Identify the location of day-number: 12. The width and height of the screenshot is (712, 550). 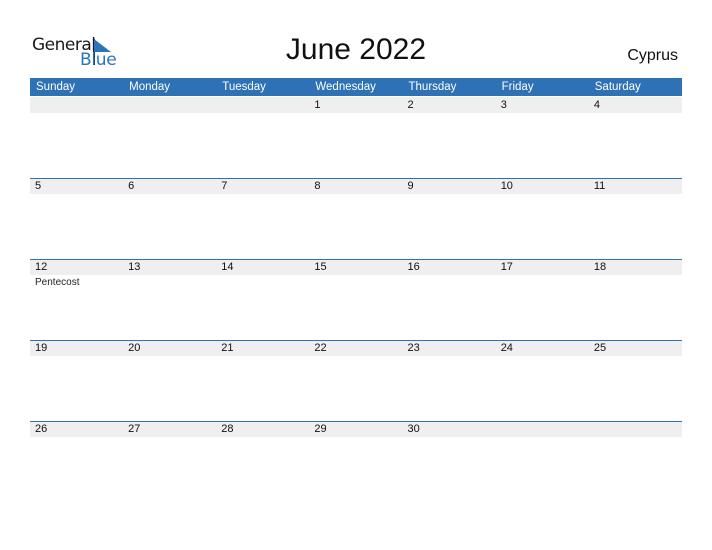
(41, 267).